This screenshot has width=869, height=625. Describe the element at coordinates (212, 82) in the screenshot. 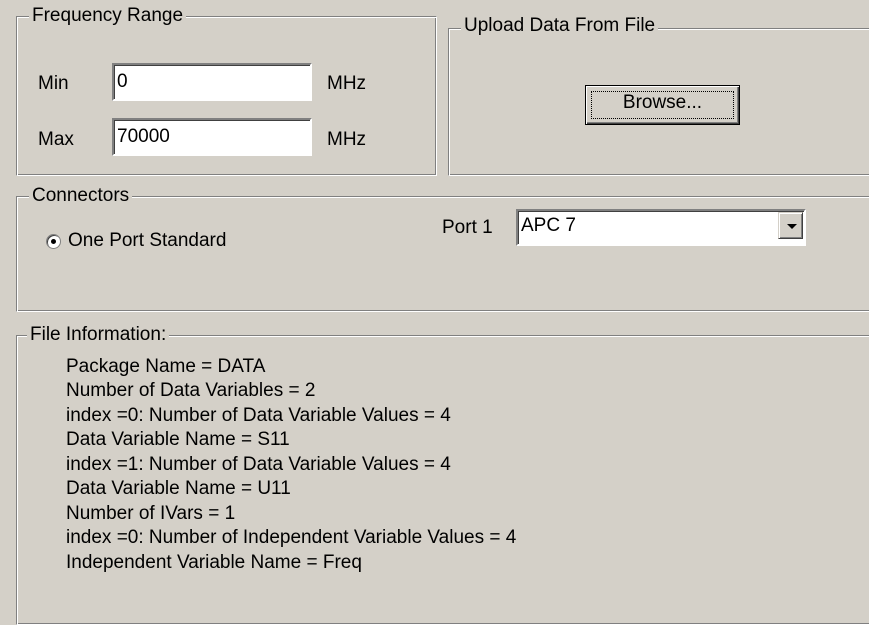

I see `min-frequency-input` at that location.